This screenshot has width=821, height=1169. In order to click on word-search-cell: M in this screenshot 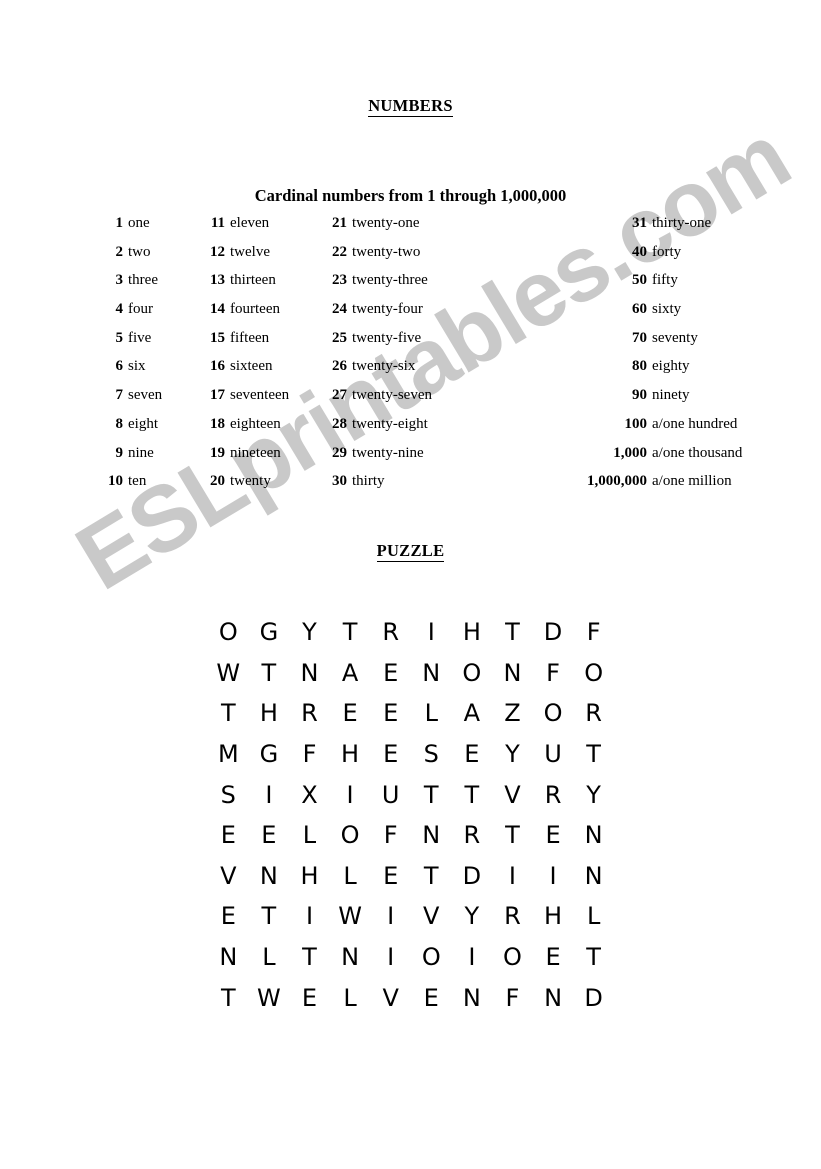, I will do `click(228, 754)`.